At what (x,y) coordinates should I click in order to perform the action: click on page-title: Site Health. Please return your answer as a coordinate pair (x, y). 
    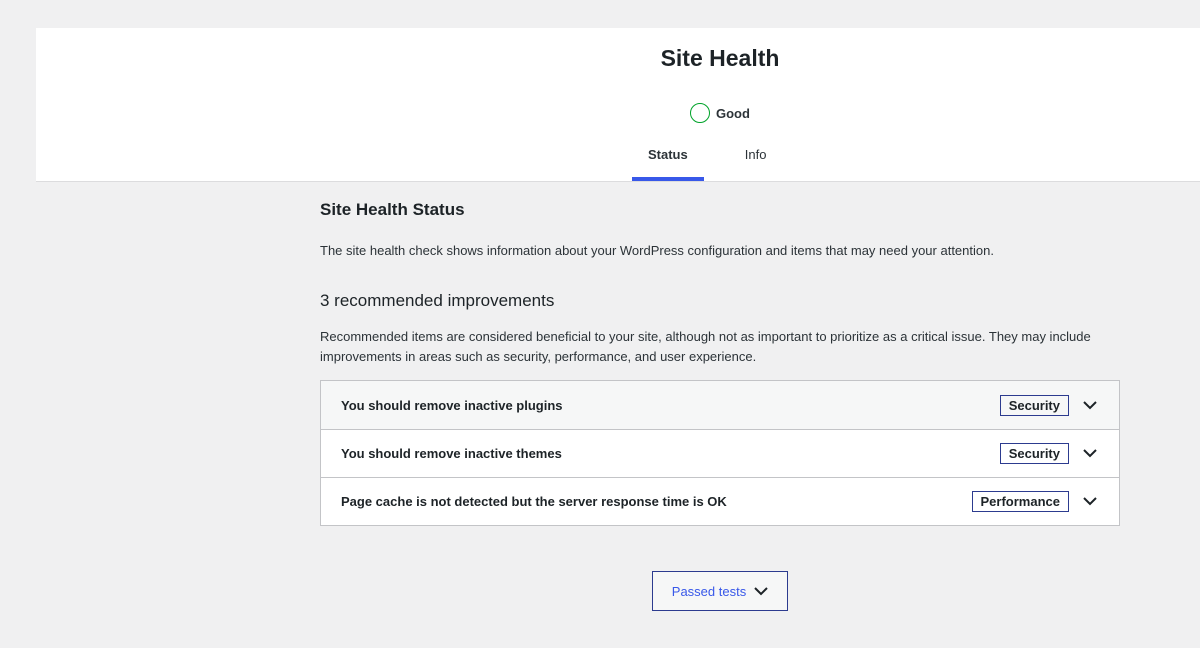
    Looking at the image, I should click on (720, 58).